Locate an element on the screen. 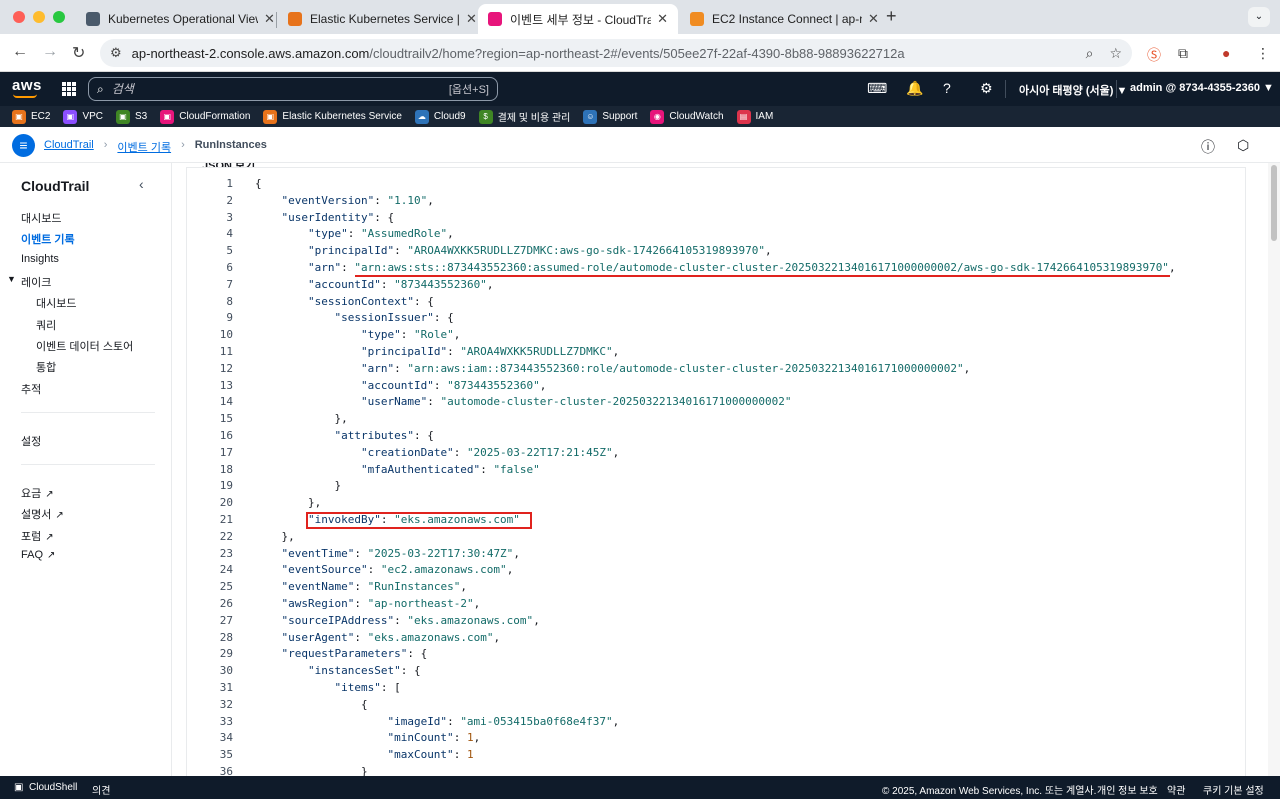 This screenshot has height=799, width=1280. aws-search-box: ⌕ [옵션+S] is located at coordinates (293, 89).